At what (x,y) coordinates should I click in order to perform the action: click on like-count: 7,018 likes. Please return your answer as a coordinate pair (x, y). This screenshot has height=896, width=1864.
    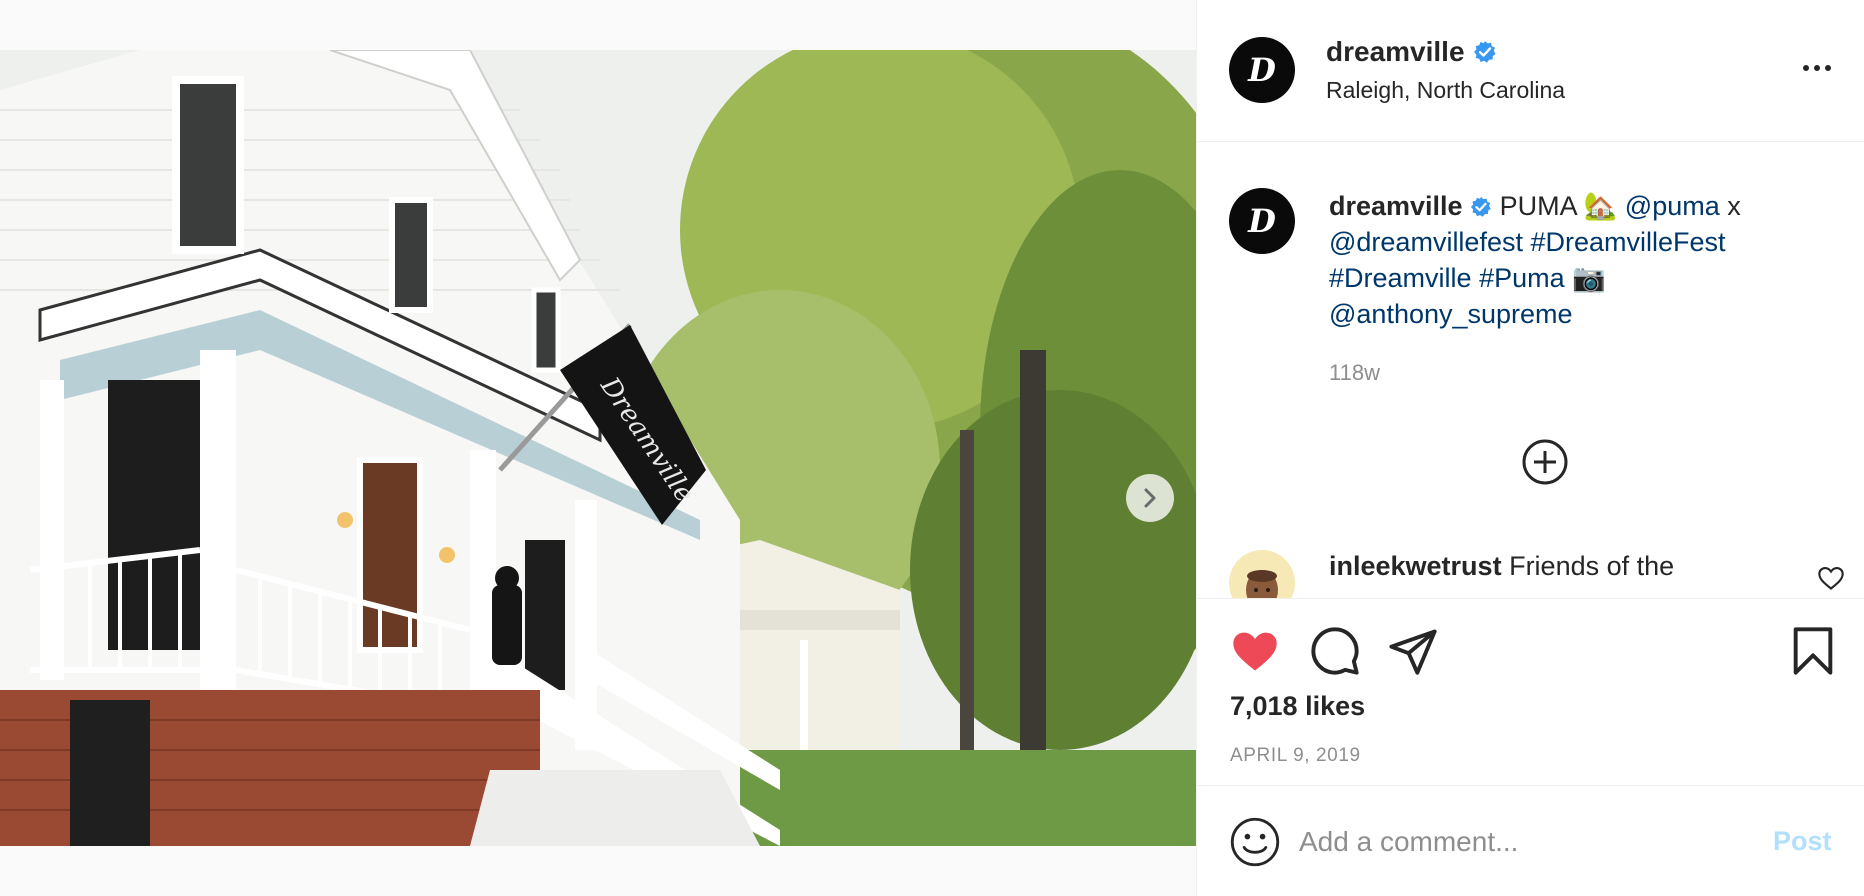
    Looking at the image, I should click on (1297, 706).